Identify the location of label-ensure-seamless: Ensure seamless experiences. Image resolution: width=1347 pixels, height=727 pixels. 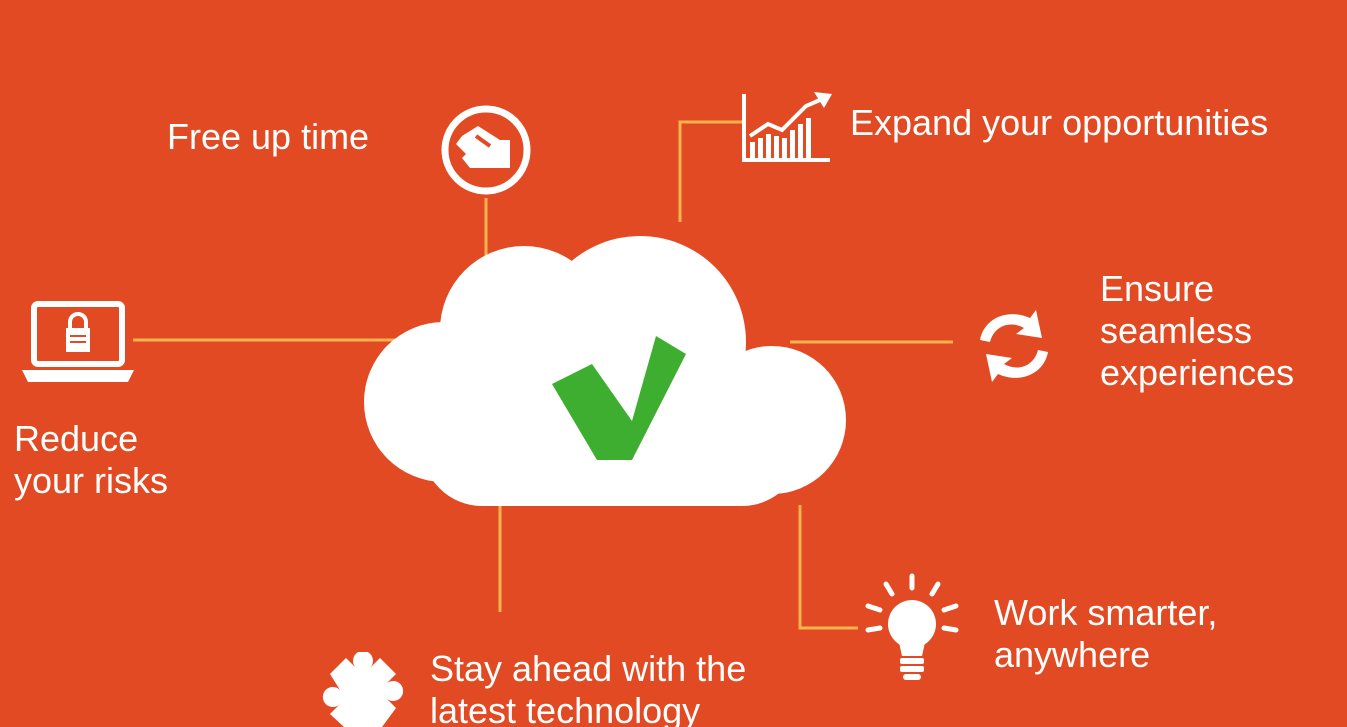
(1197, 331).